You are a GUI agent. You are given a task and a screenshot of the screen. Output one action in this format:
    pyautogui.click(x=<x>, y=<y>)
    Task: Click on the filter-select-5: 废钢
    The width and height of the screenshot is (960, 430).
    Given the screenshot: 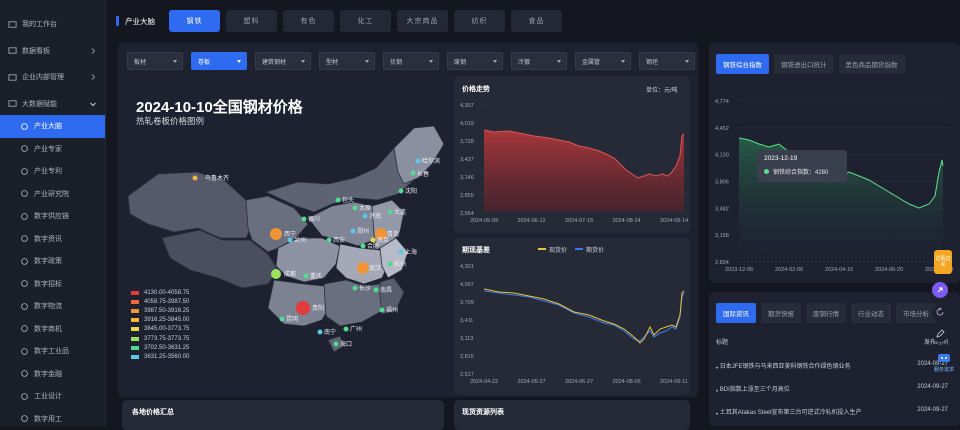 What is the action you would take?
    pyautogui.click(x=475, y=61)
    